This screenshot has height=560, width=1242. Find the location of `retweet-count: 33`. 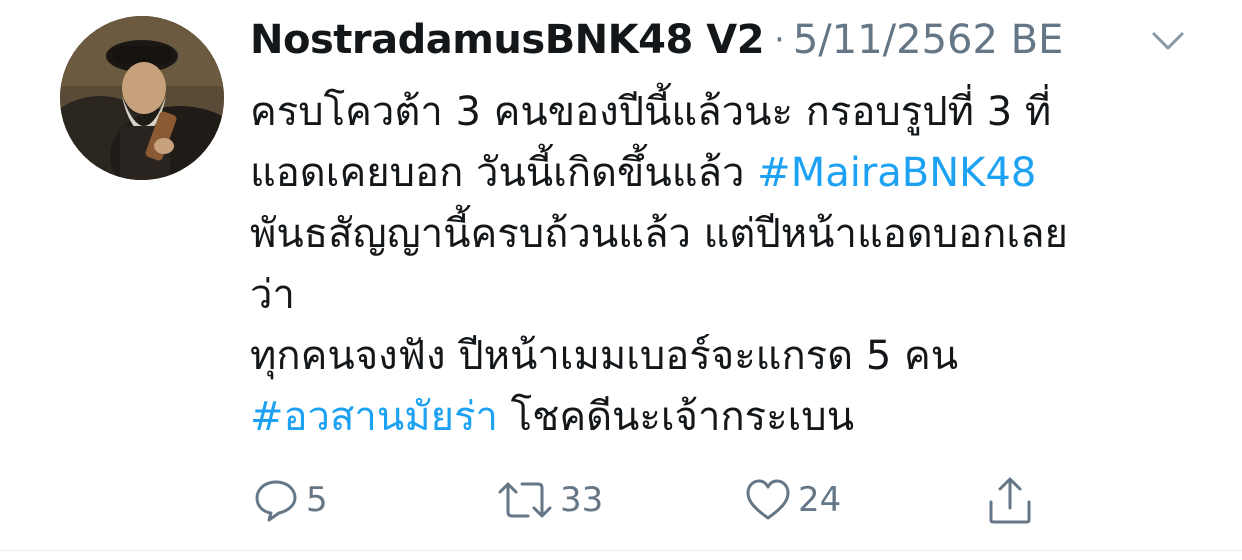

retweet-count: 33 is located at coordinates (582, 500).